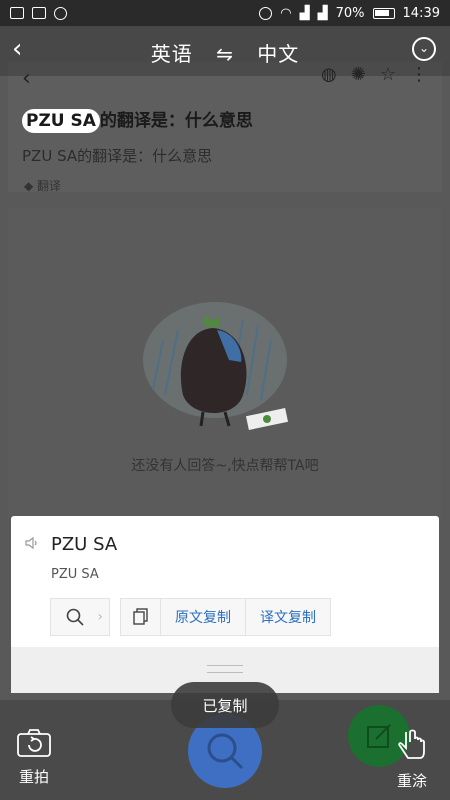  What do you see at coordinates (172, 54) in the screenshot?
I see `source-language: 英语` at bounding box center [172, 54].